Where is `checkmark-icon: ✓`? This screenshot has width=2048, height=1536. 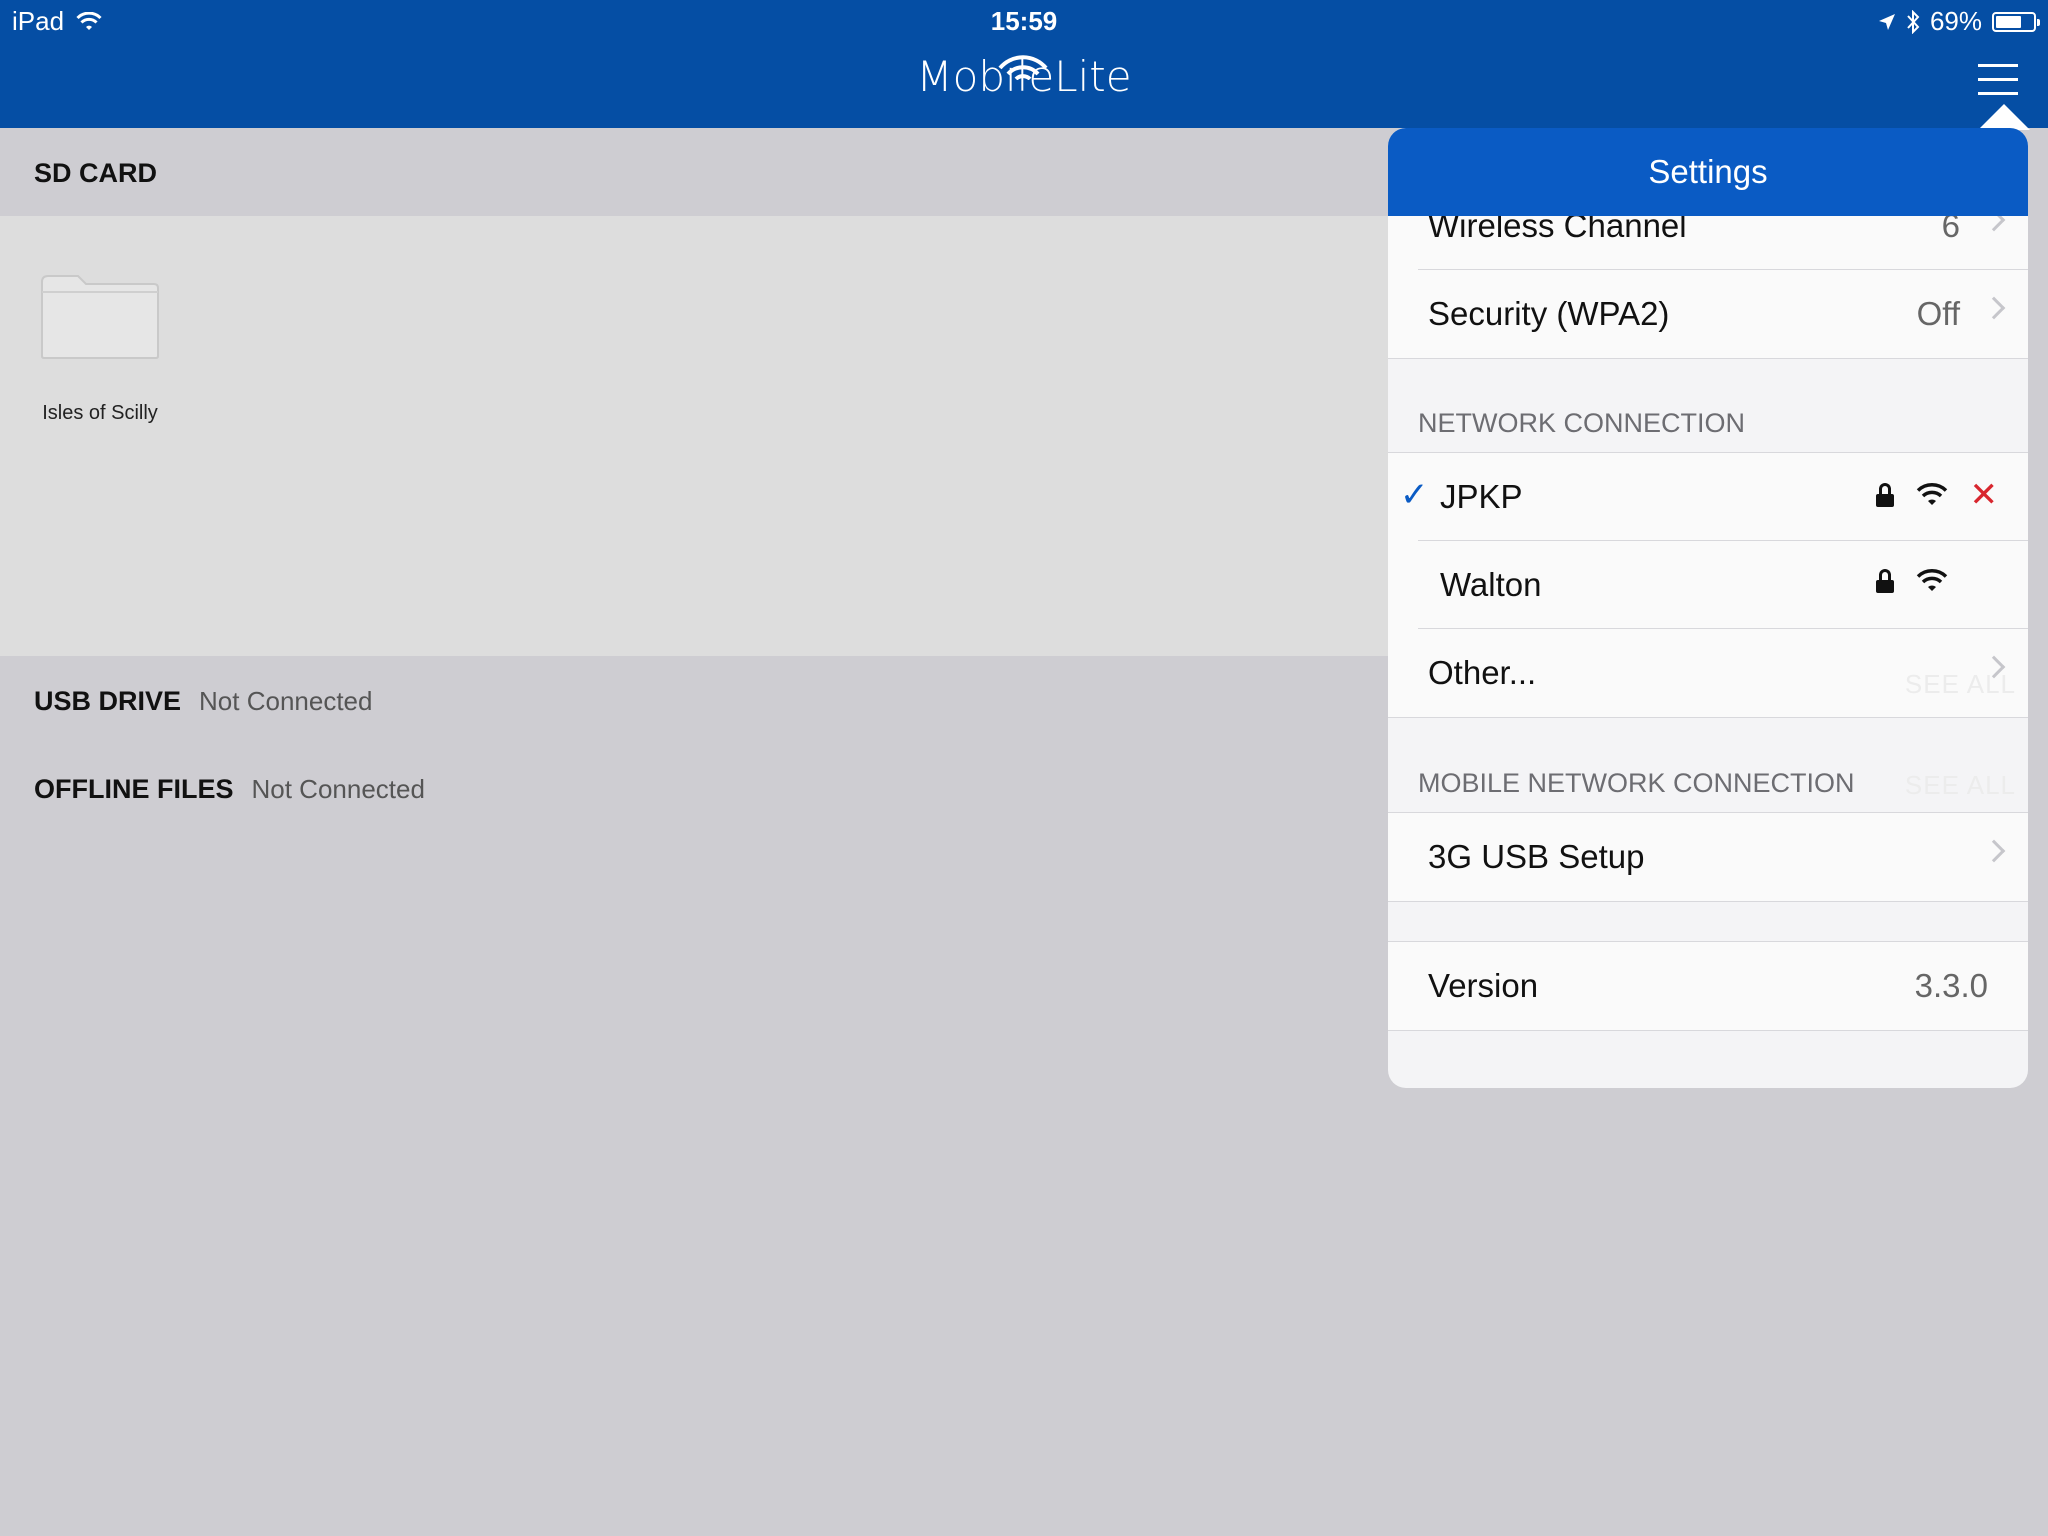 checkmark-icon: ✓ is located at coordinates (1414, 495).